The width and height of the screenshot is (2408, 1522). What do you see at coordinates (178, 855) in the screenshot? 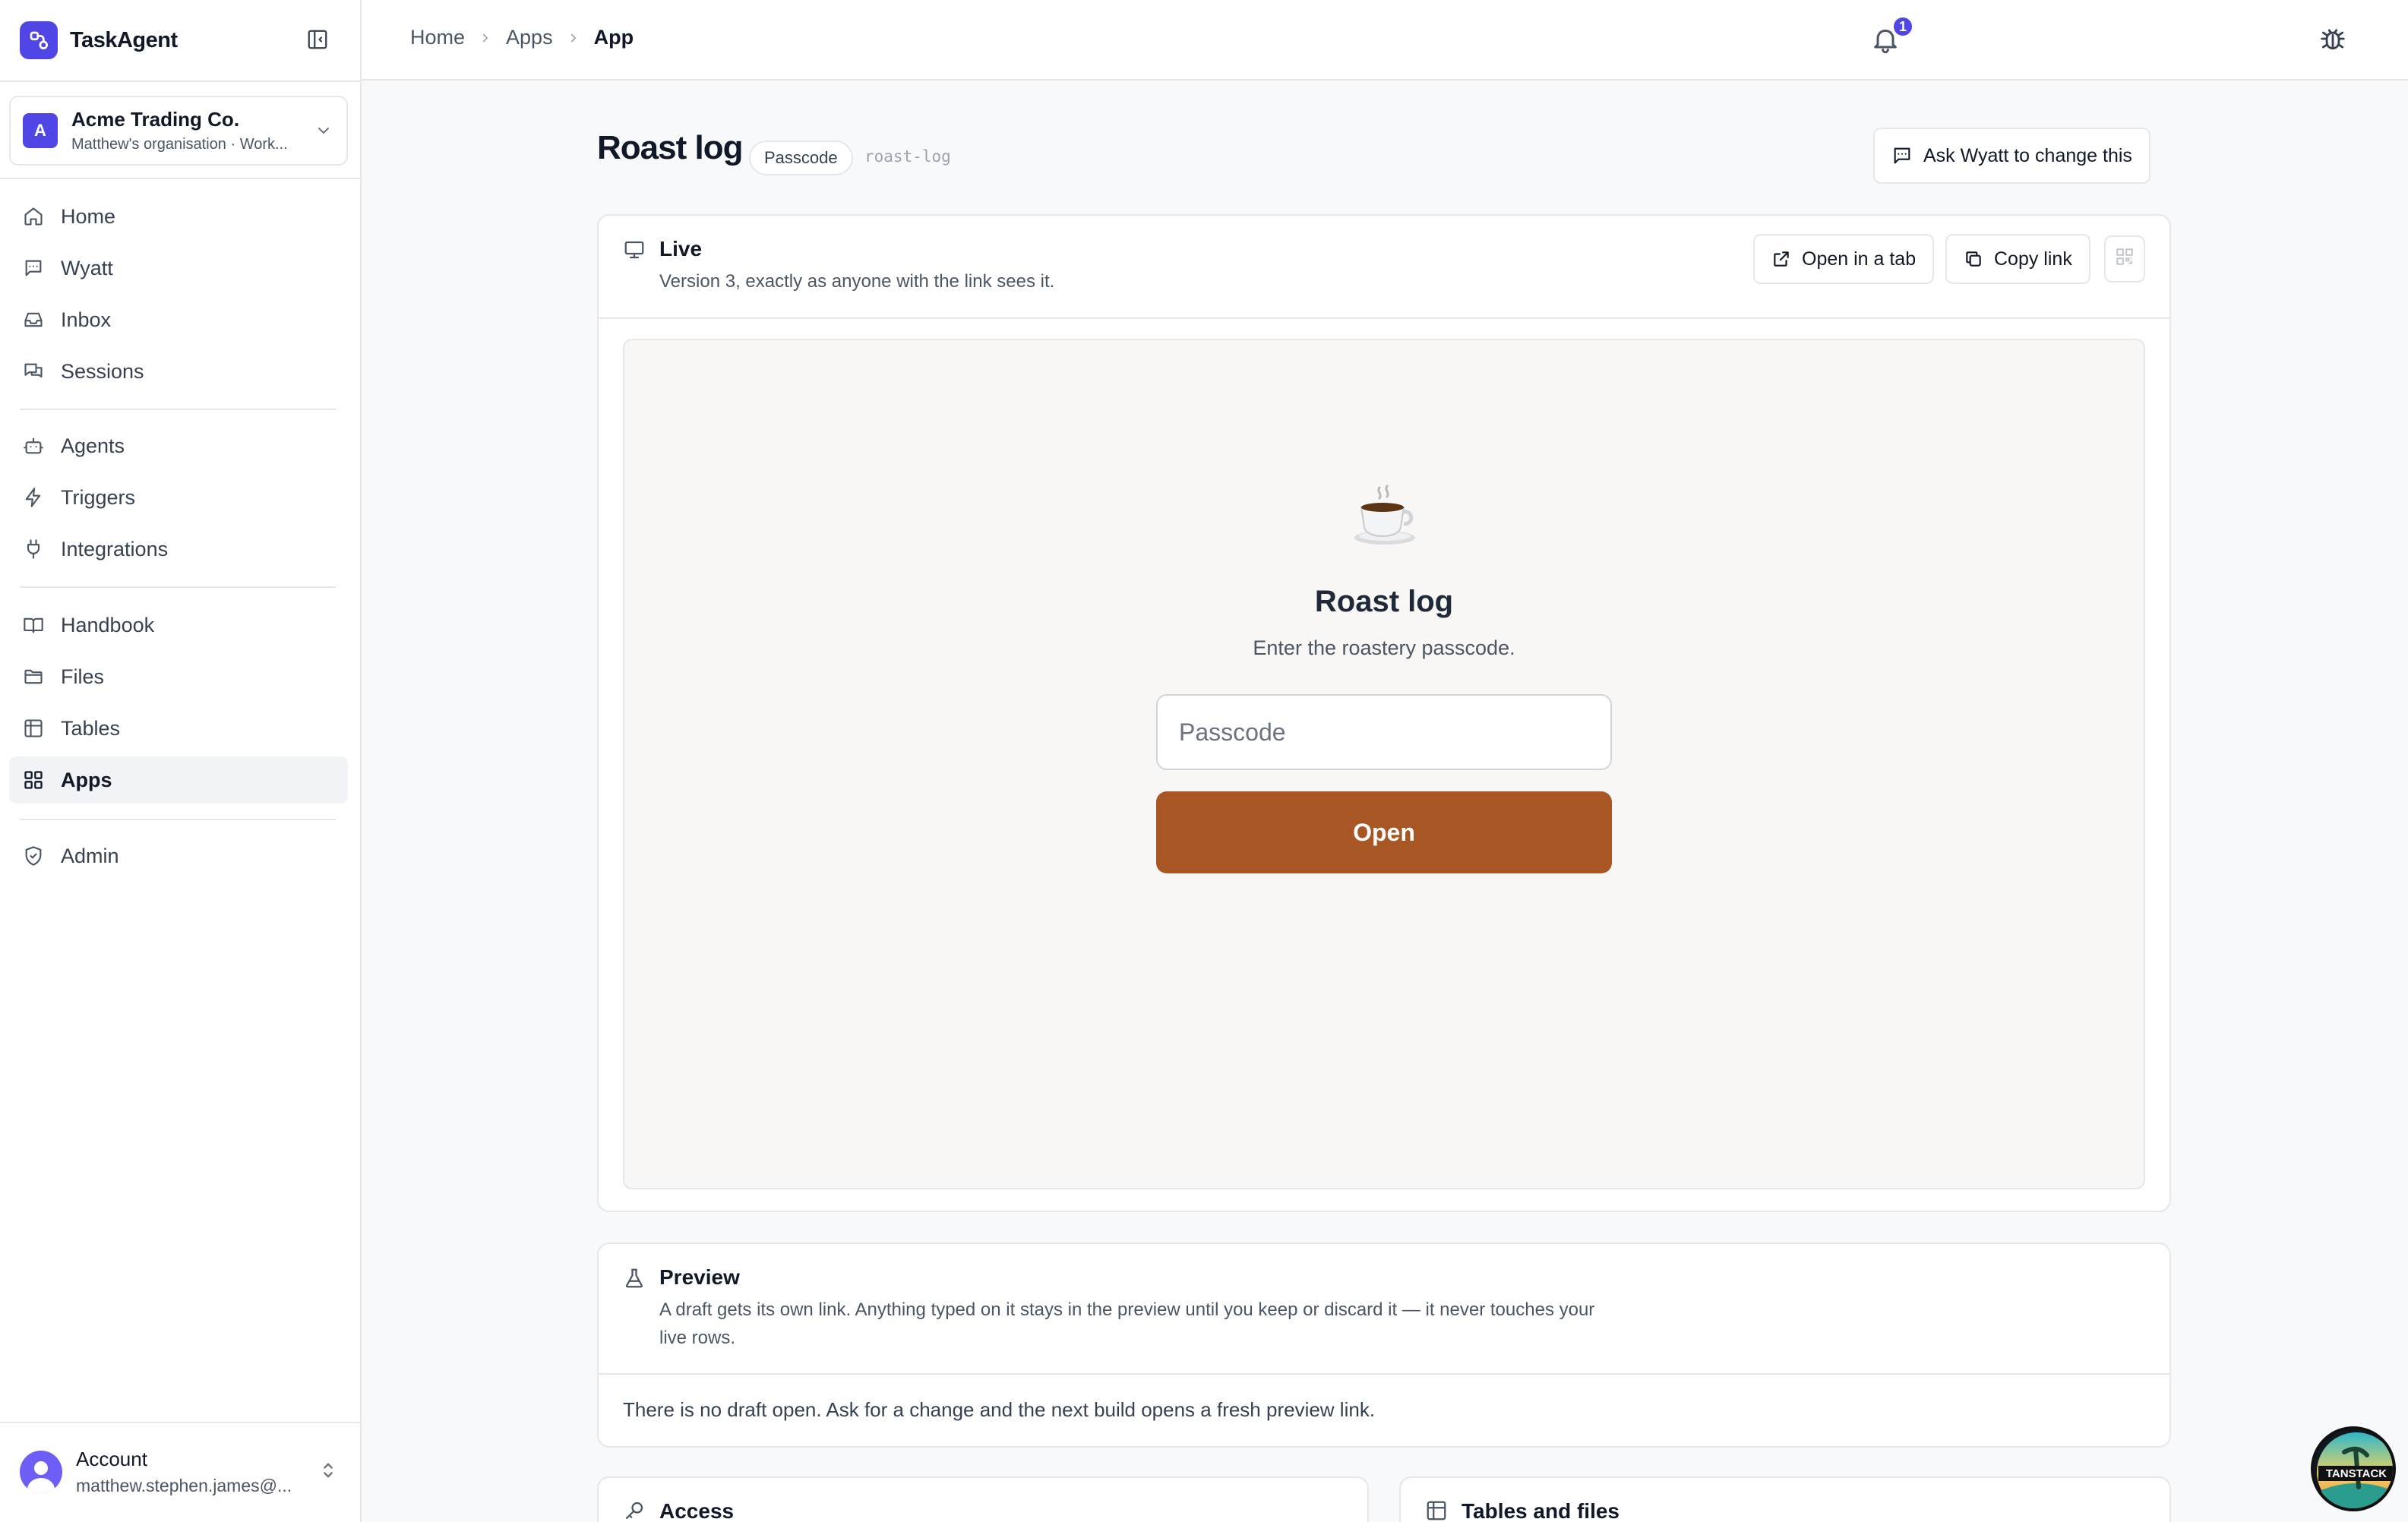
I see `sidebar-item-admin: Admin` at bounding box center [178, 855].